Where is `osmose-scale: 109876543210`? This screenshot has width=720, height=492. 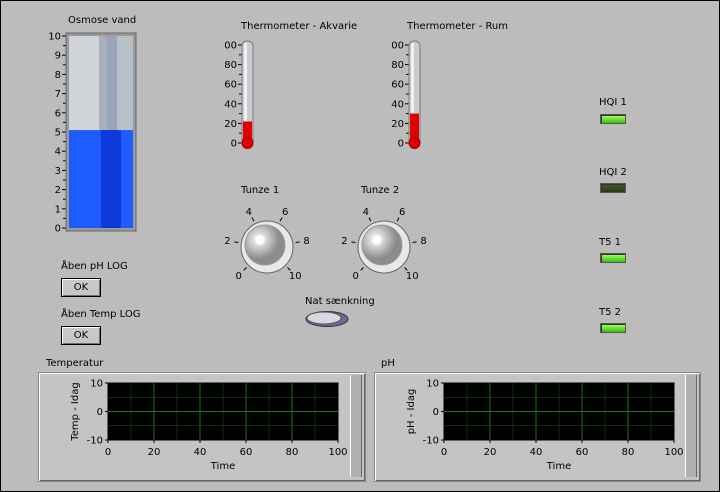
osmose-scale: 109876543210 is located at coordinates (57, 133).